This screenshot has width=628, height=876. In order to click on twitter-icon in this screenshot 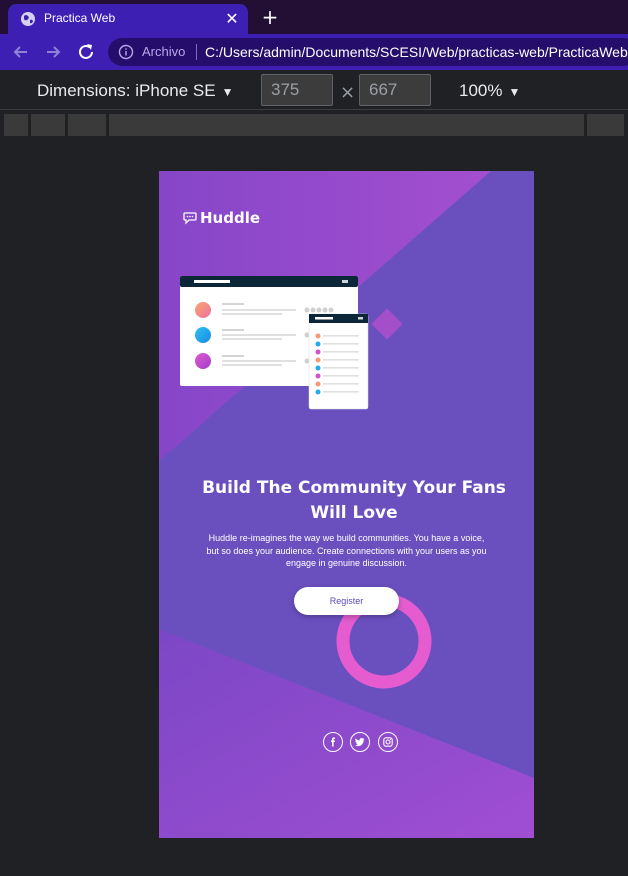, I will do `click(360, 742)`.